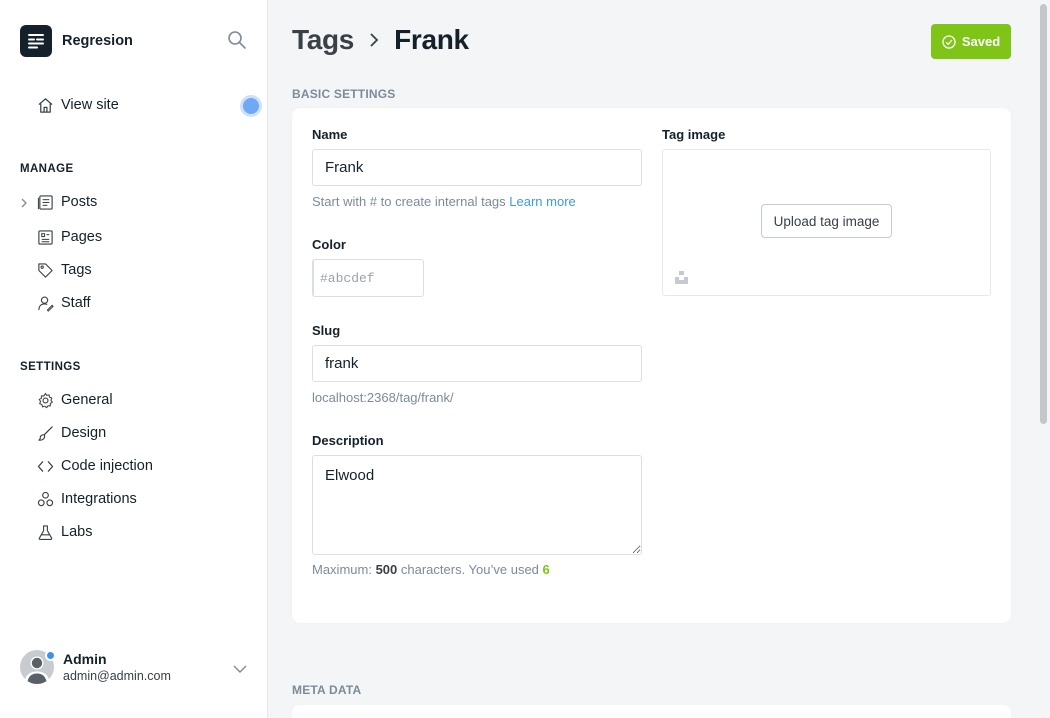  Describe the element at coordinates (981, 41) in the screenshot. I see `save-button-label: Saved` at that location.